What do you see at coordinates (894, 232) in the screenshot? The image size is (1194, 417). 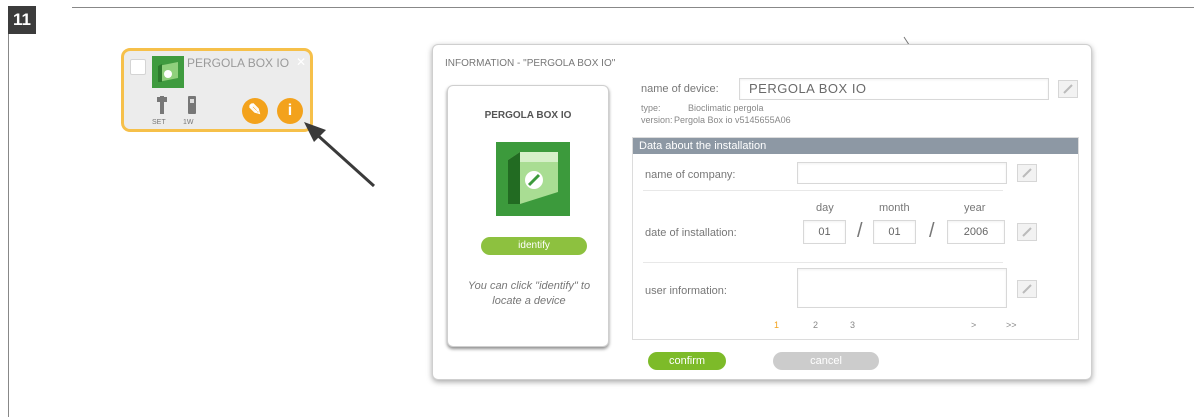 I see `month-field: 01` at bounding box center [894, 232].